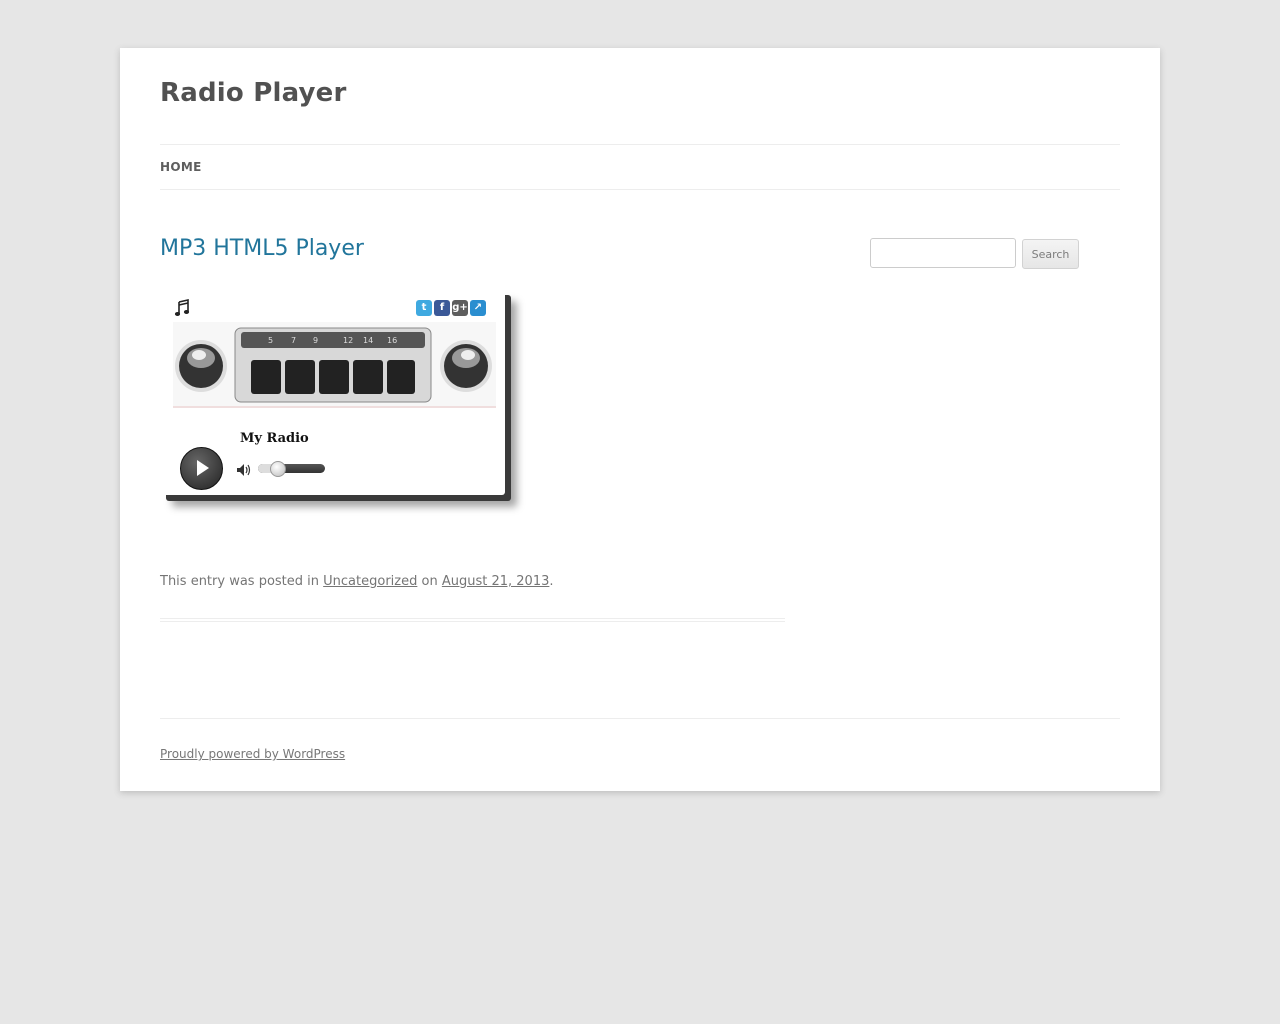 This screenshot has height=1024, width=1280. I want to click on nav-item-home: HOME, so click(181, 167).